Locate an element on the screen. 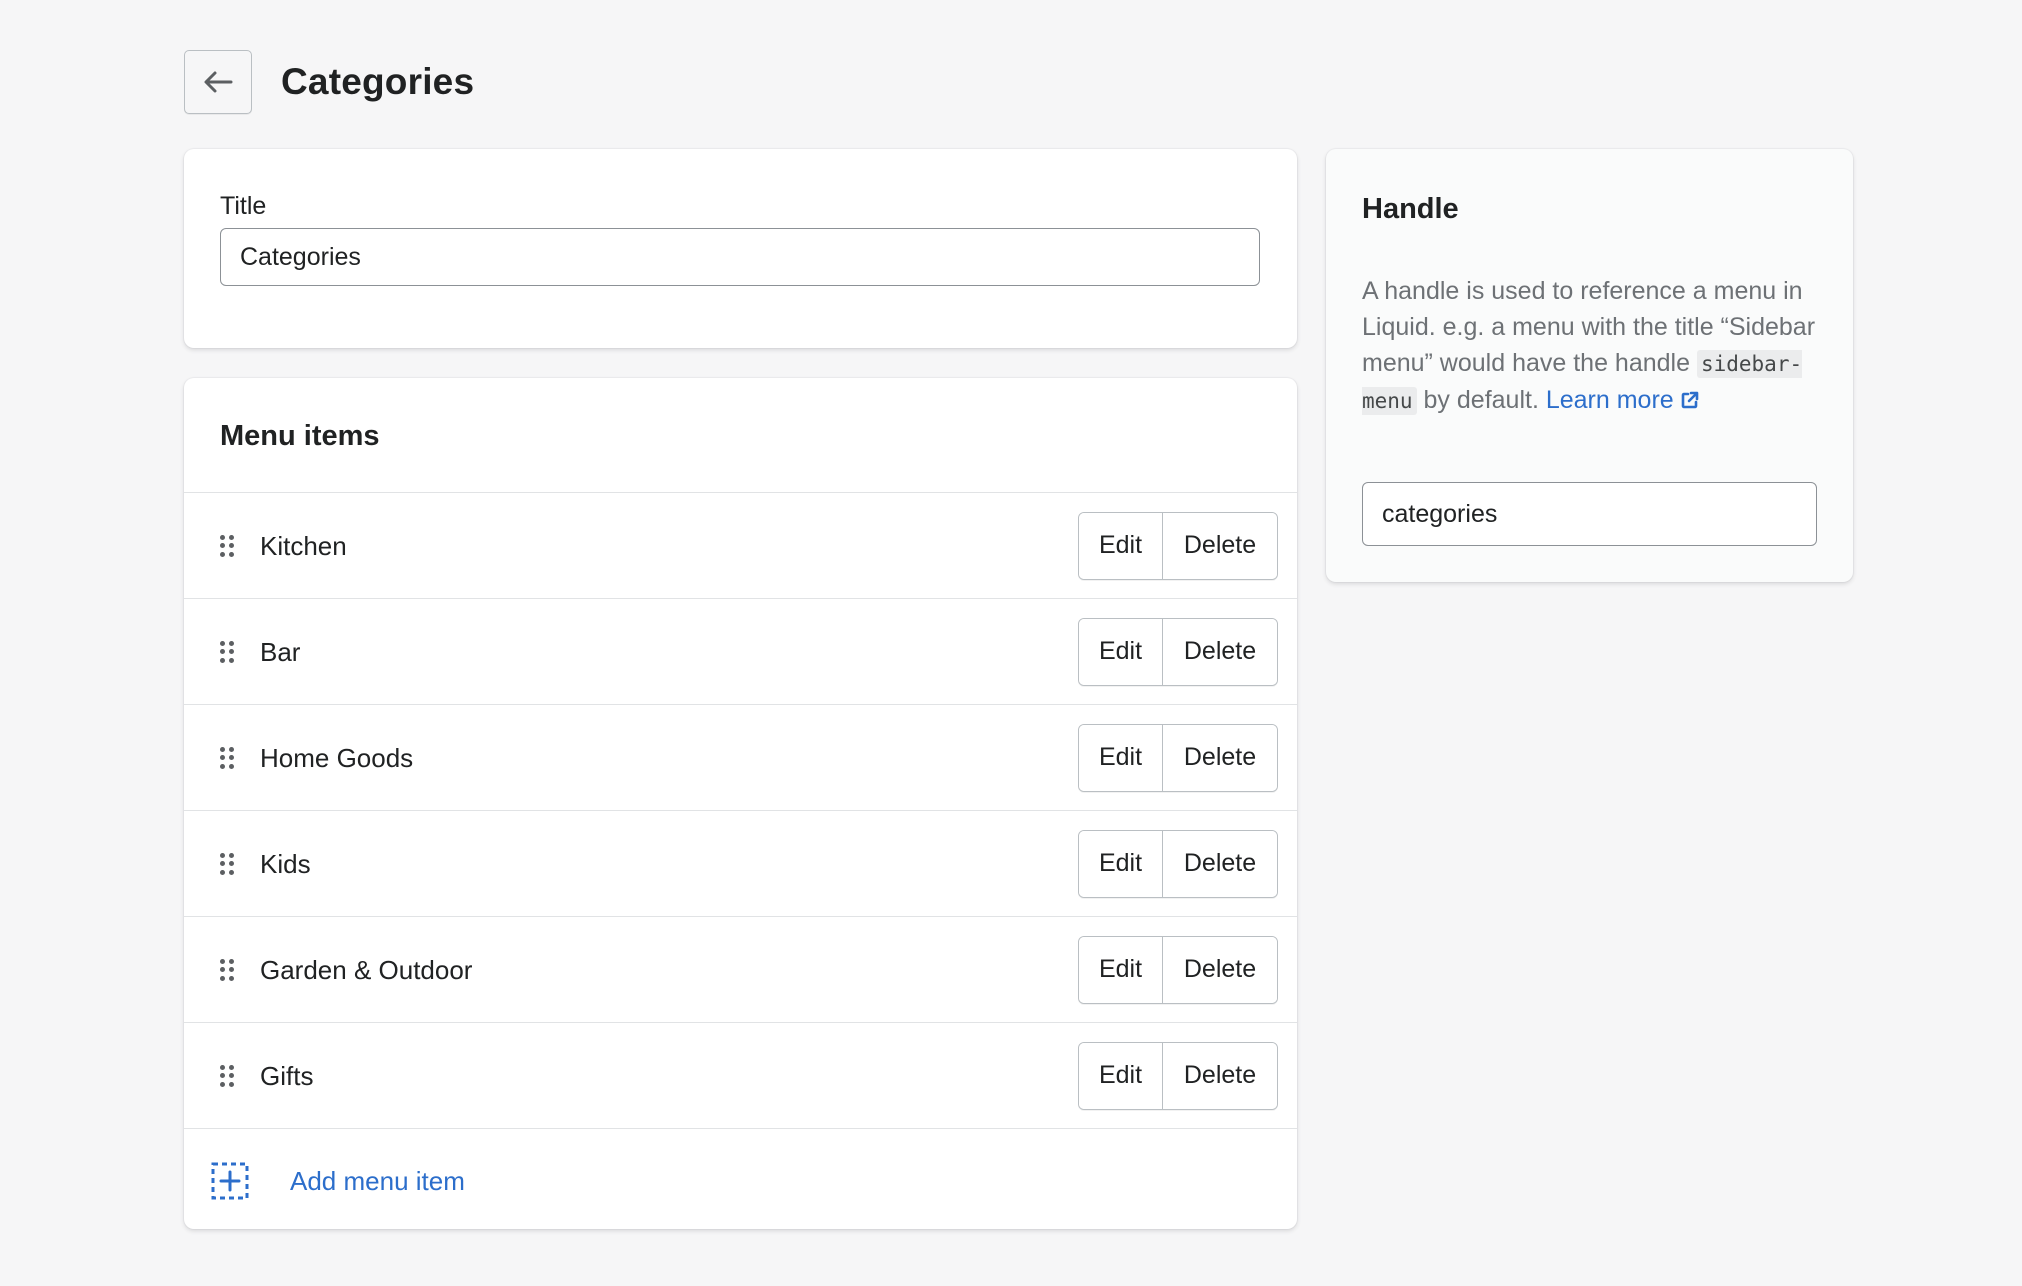  menu-item-label: Garden & Outdoor is located at coordinates (366, 969).